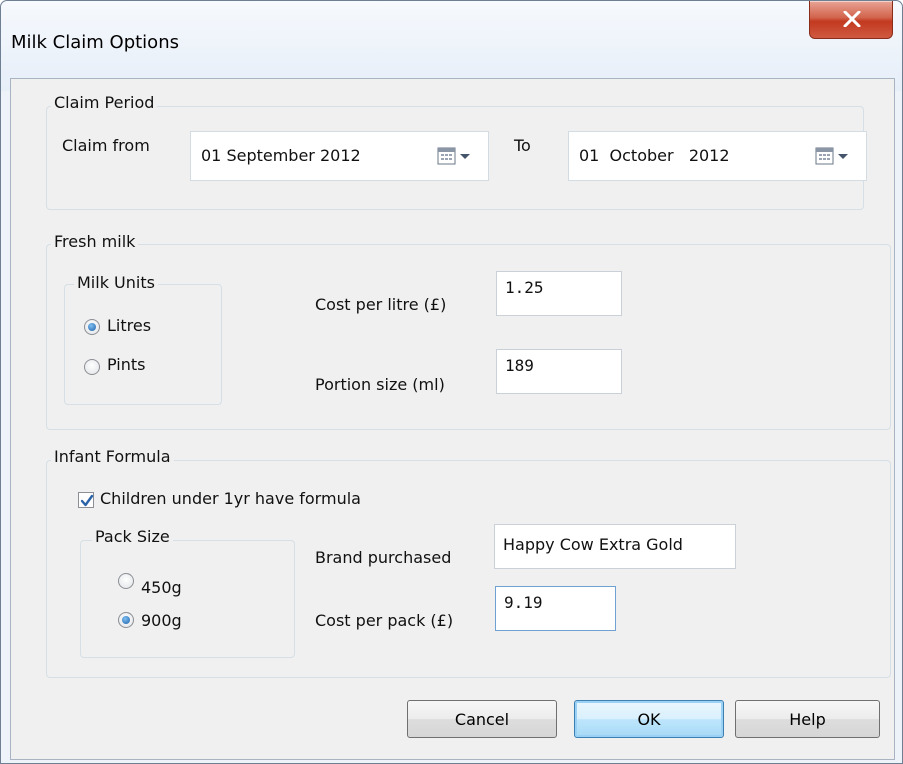 This screenshot has height=764, width=903. I want to click on claim-from-label: Claim from, so click(106, 145).